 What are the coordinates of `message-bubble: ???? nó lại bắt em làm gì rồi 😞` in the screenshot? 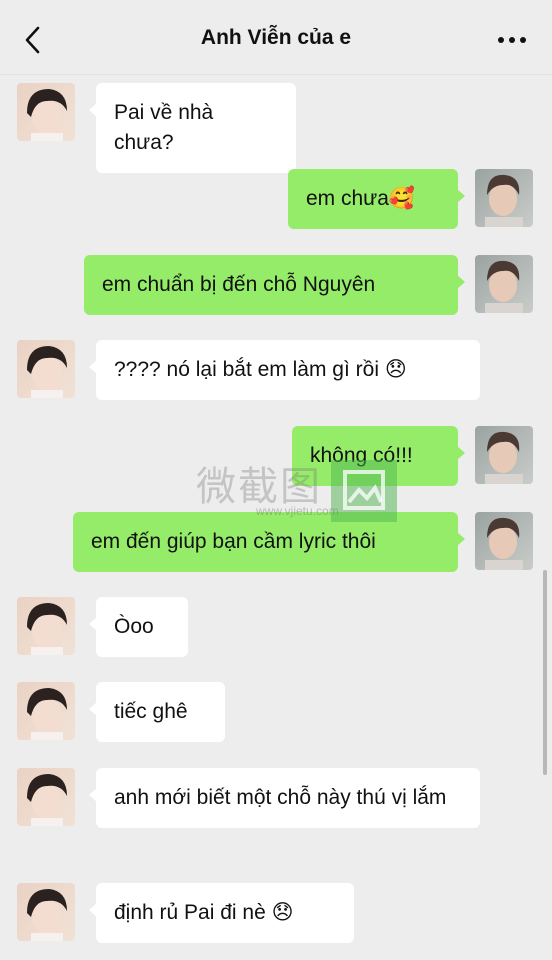 It's located at (284, 370).